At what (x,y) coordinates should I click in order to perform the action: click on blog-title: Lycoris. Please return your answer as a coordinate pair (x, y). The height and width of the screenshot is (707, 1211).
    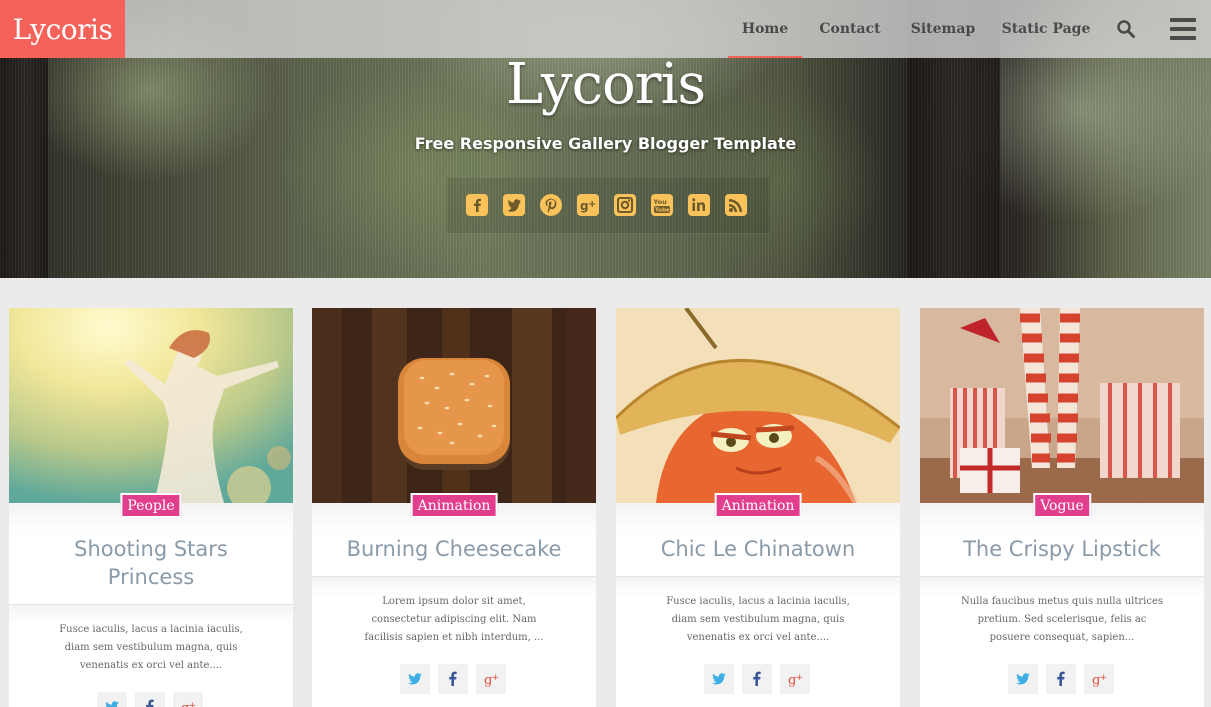
    Looking at the image, I should click on (605, 84).